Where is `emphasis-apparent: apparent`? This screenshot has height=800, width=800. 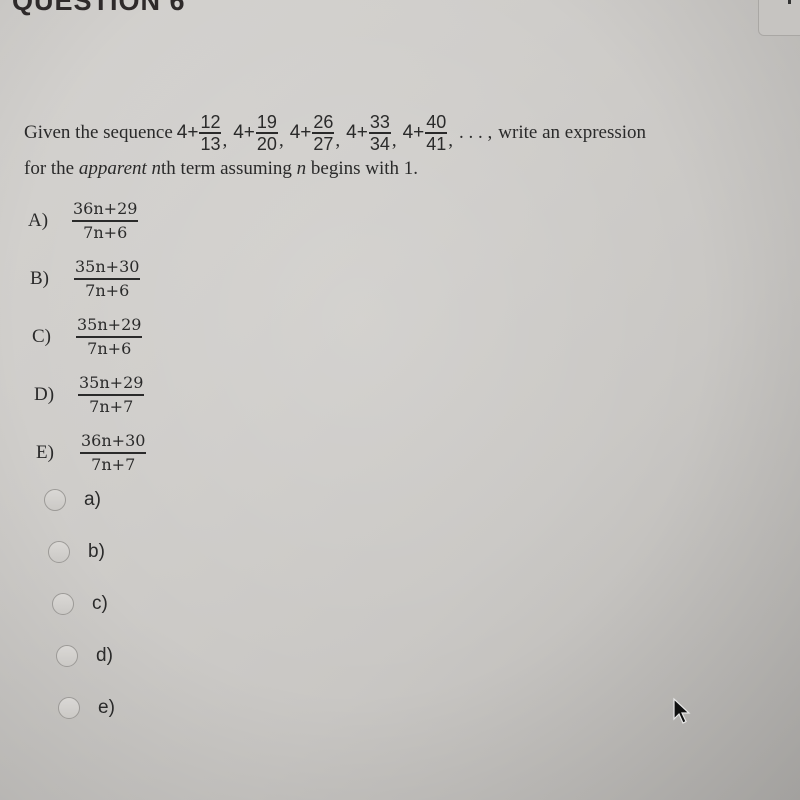 emphasis-apparent: apparent is located at coordinates (112, 168).